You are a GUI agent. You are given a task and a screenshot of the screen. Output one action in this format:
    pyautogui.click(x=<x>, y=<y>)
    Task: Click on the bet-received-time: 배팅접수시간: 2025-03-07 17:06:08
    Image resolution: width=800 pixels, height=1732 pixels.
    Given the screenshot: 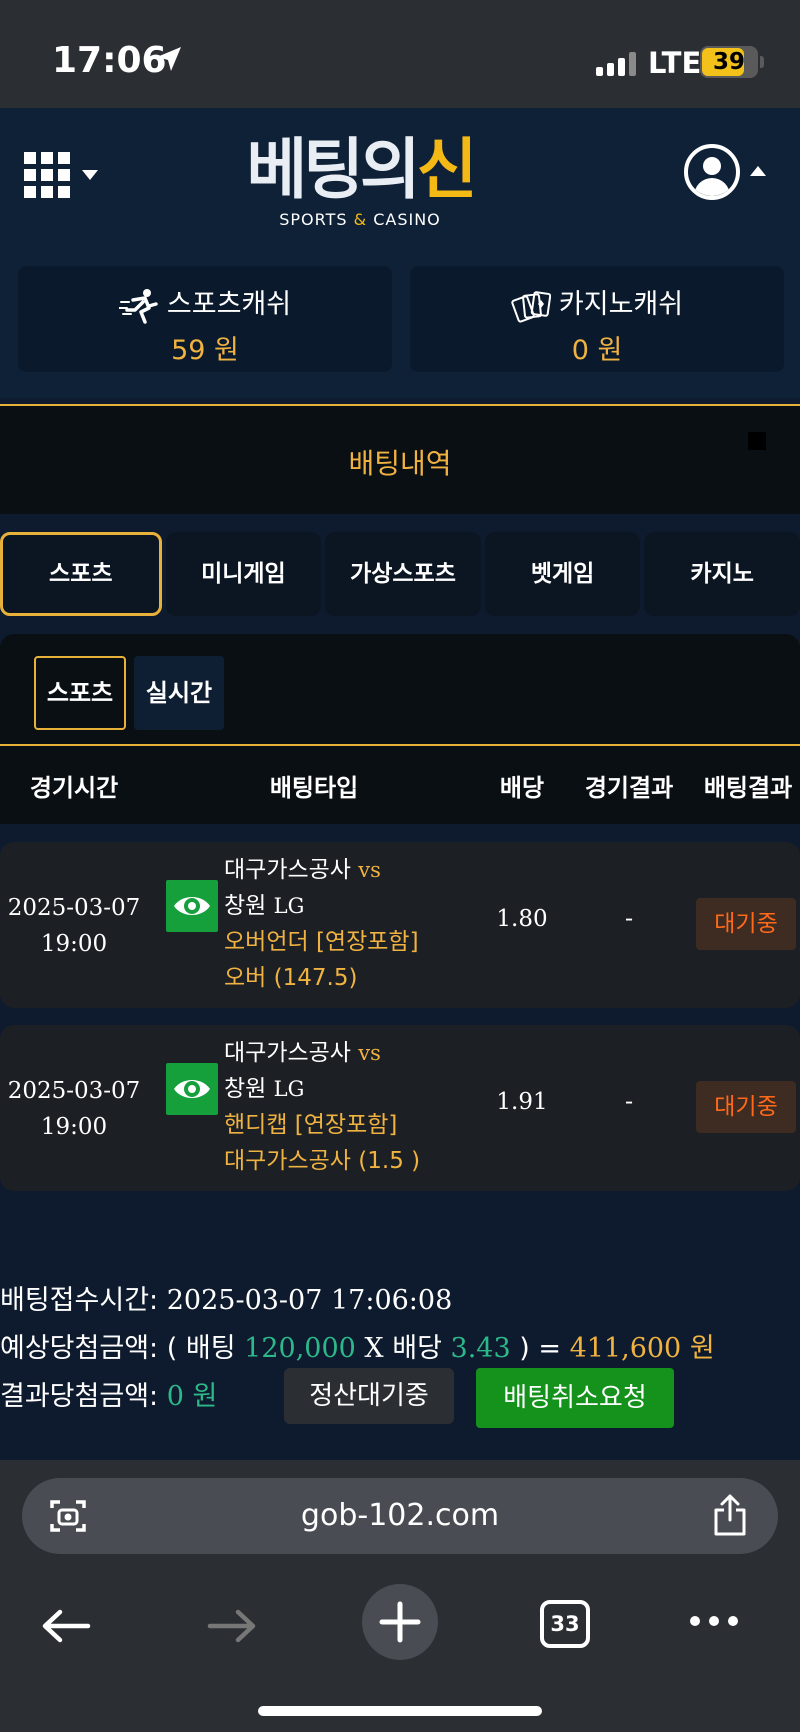 What is the action you would take?
    pyautogui.click(x=226, y=1300)
    